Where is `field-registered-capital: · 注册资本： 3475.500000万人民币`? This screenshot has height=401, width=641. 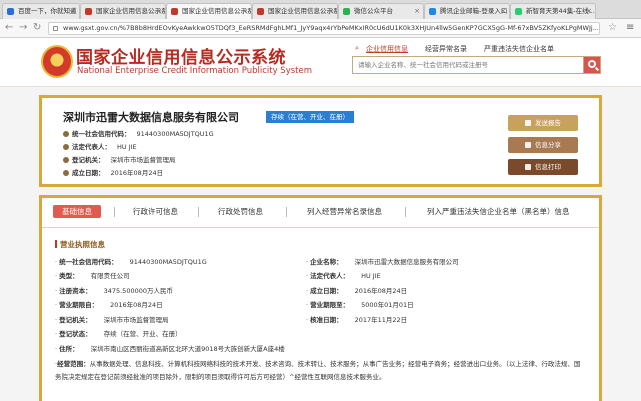 field-registered-capital: · 注册资本： 3475.500000万人民币 is located at coordinates (114, 291).